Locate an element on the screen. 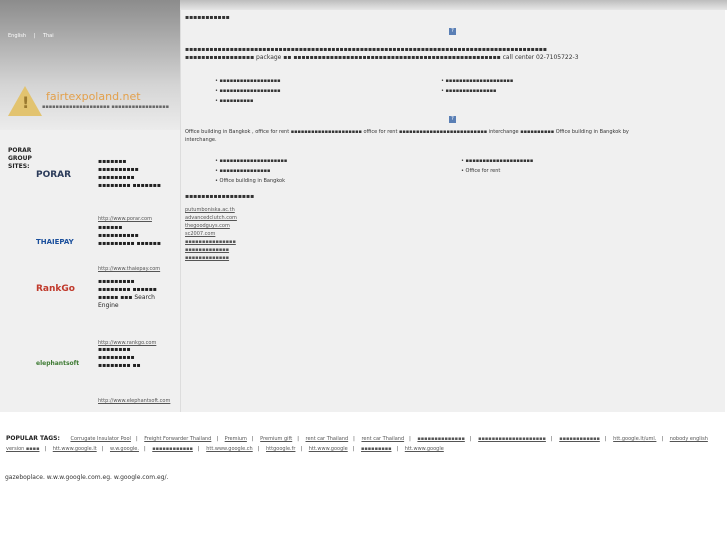 The height and width of the screenshot is (545, 727). domain-link: ▪▪▪▪▪▪▪▪▪▪▪▪▪▪▪ is located at coordinates (211, 242).